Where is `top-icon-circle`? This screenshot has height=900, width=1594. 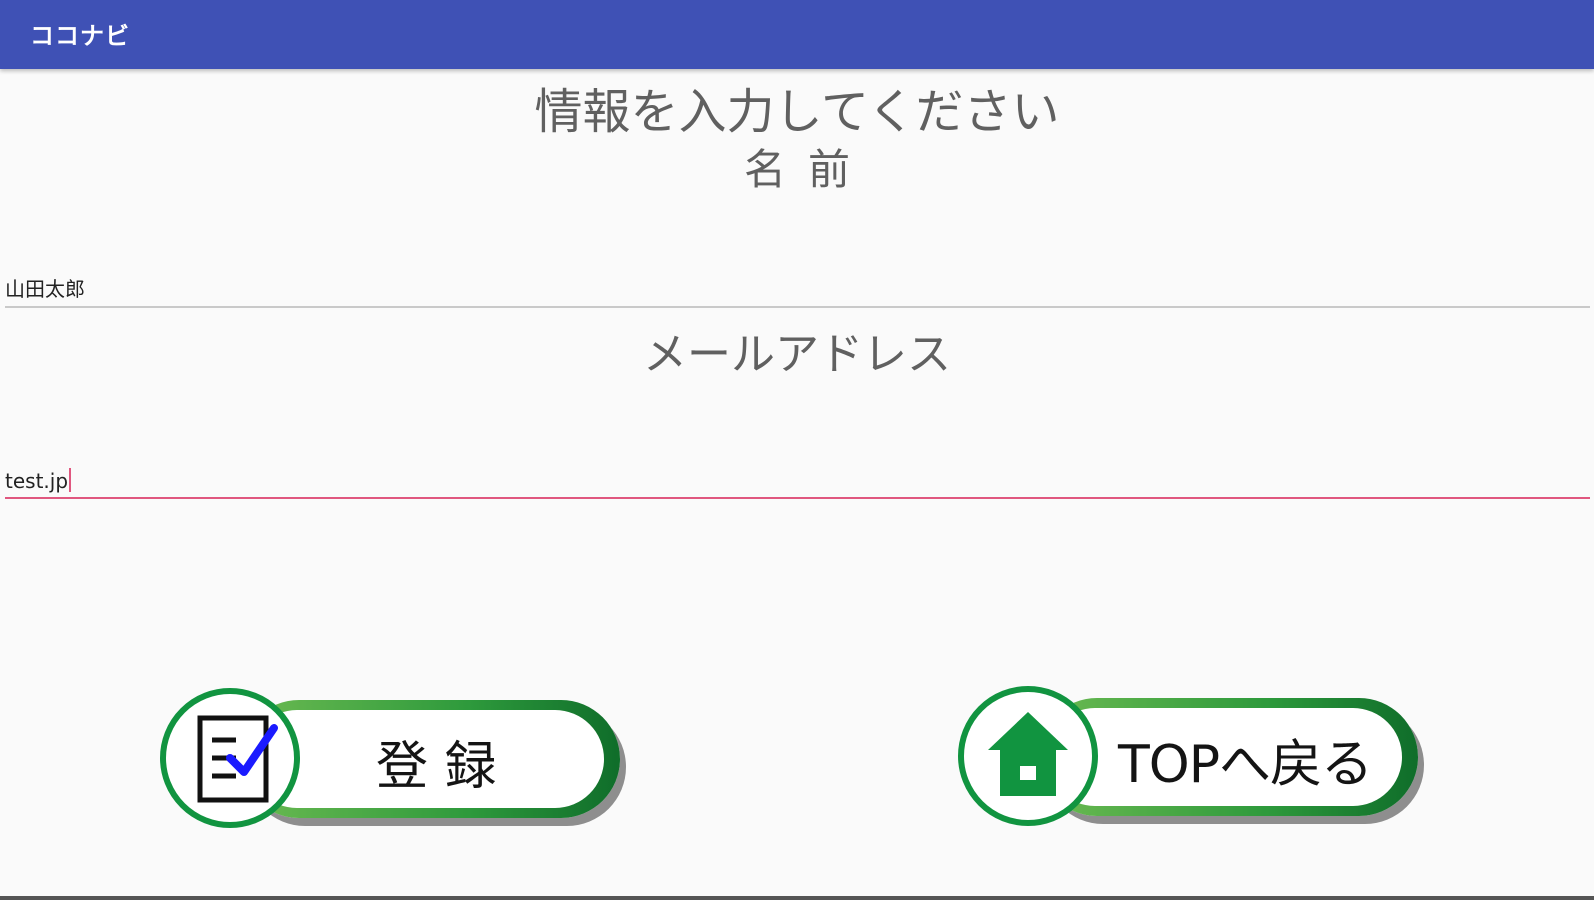
top-icon-circle is located at coordinates (1028, 756).